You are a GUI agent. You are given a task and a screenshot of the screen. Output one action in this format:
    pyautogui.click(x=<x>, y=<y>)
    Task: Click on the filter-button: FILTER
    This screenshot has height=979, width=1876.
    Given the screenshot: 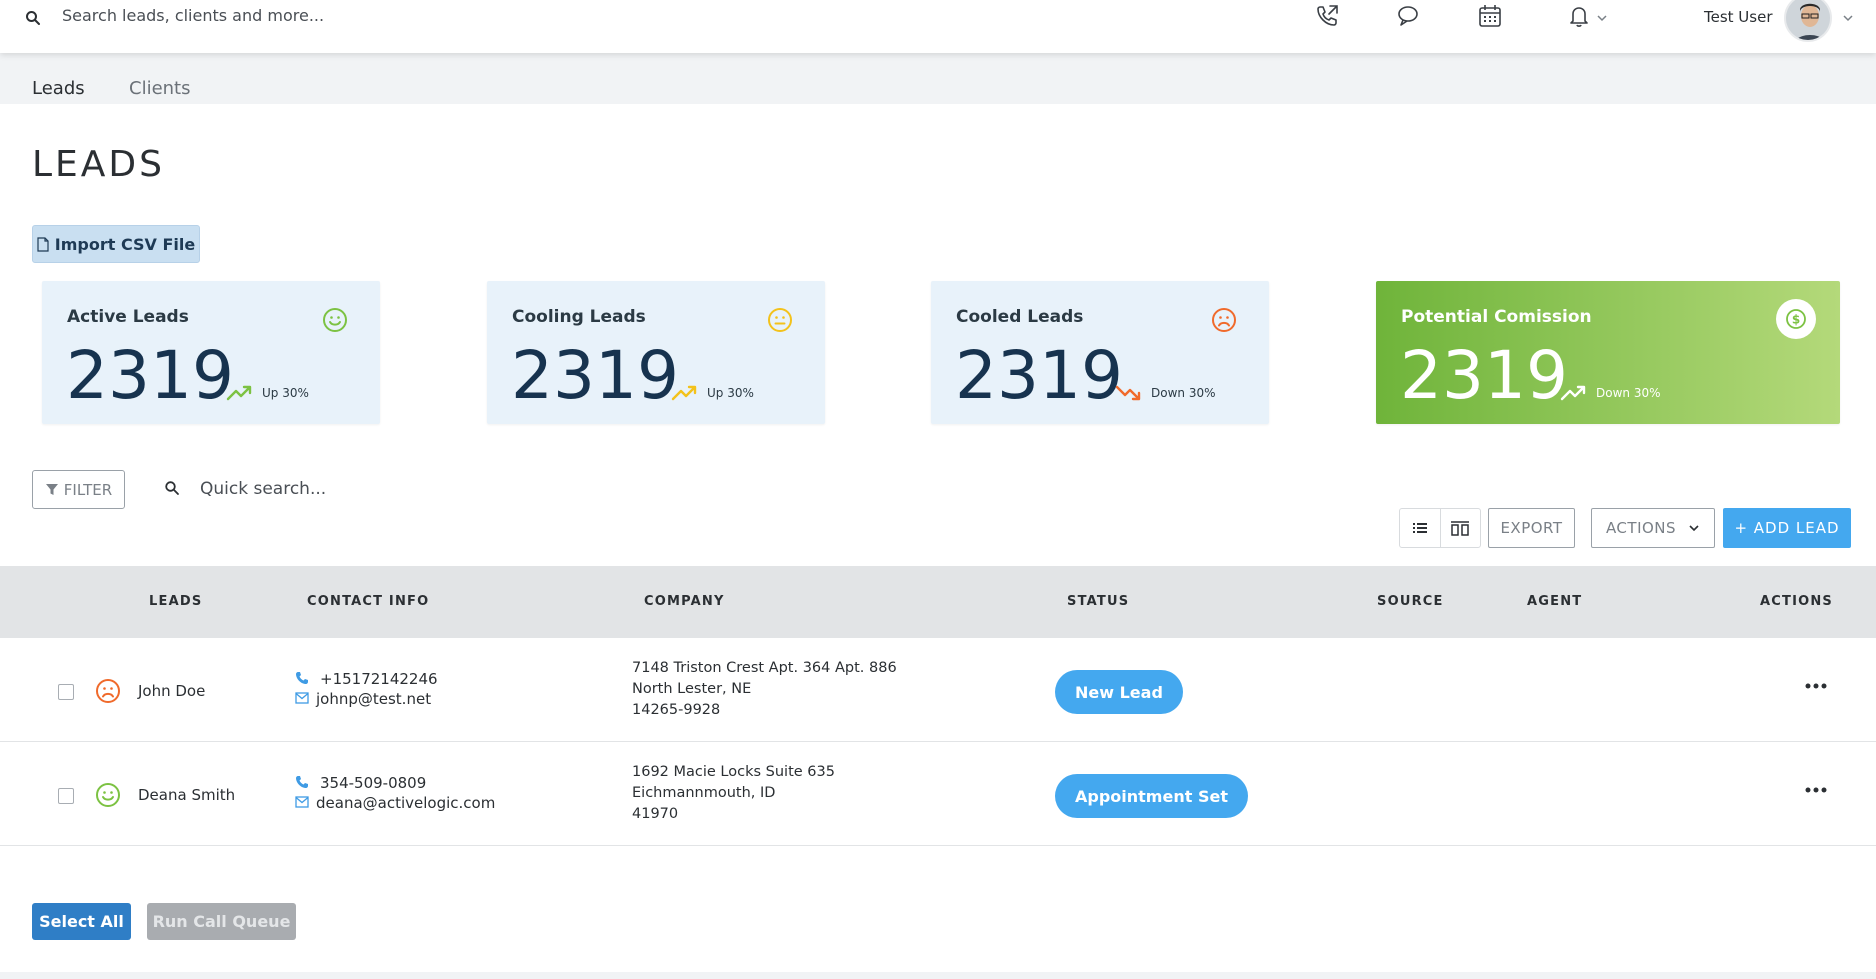 What is the action you would take?
    pyautogui.click(x=78, y=489)
    